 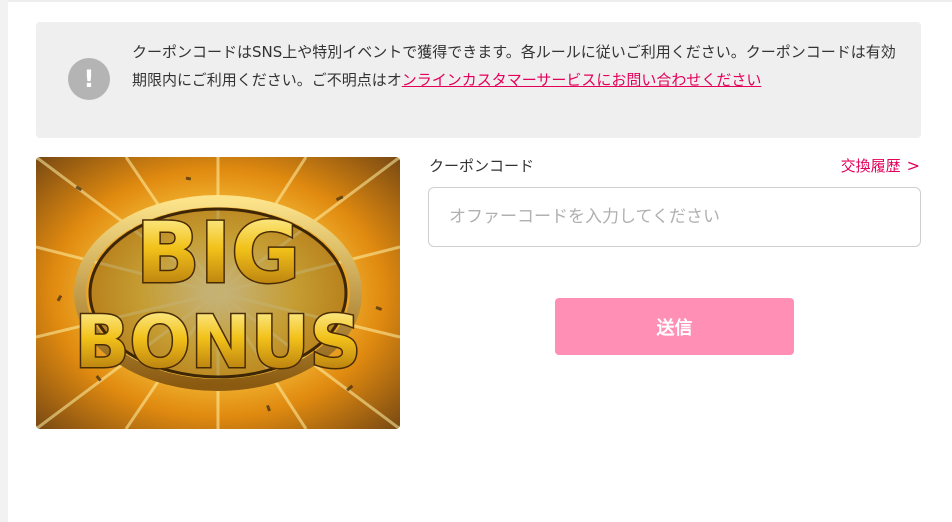 What do you see at coordinates (4, 261) in the screenshot?
I see `left-frame-edge` at bounding box center [4, 261].